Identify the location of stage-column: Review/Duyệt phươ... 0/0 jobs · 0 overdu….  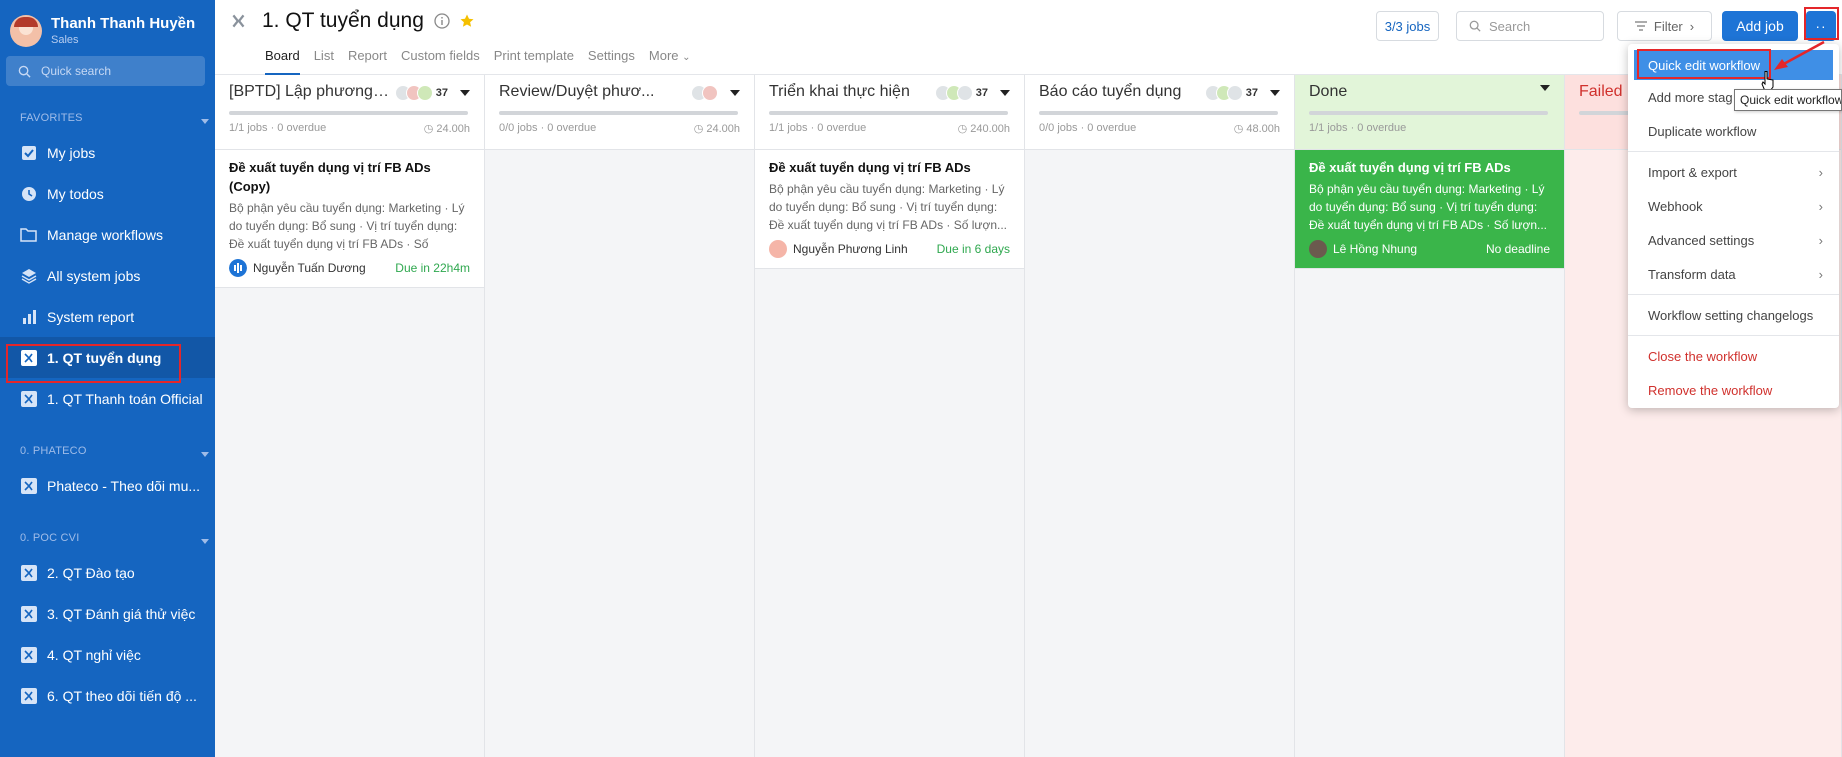
(620, 416).